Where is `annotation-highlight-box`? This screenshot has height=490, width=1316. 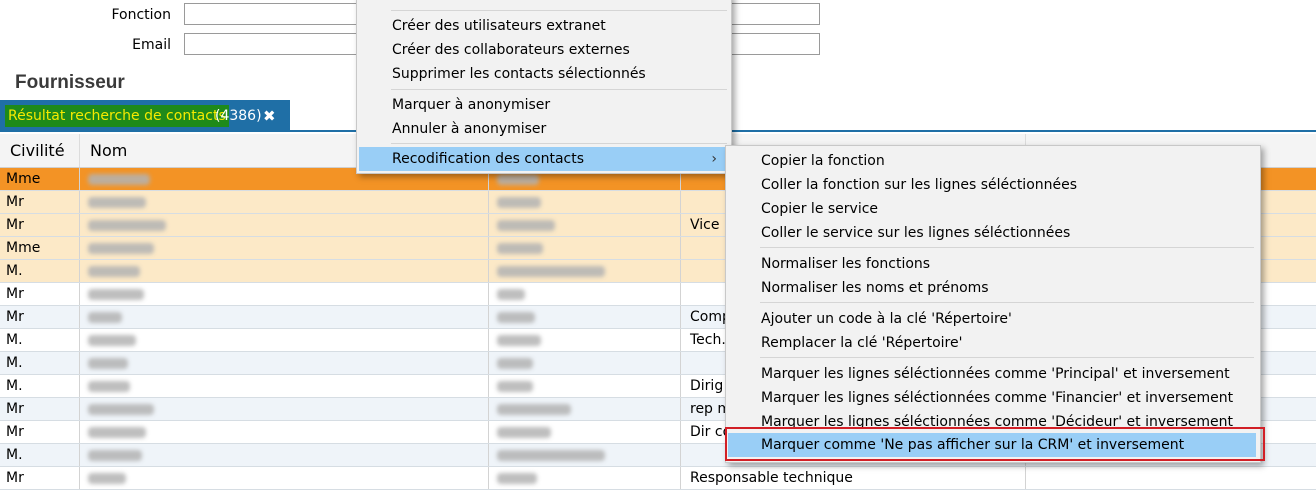
annotation-highlight-box is located at coordinates (995, 444).